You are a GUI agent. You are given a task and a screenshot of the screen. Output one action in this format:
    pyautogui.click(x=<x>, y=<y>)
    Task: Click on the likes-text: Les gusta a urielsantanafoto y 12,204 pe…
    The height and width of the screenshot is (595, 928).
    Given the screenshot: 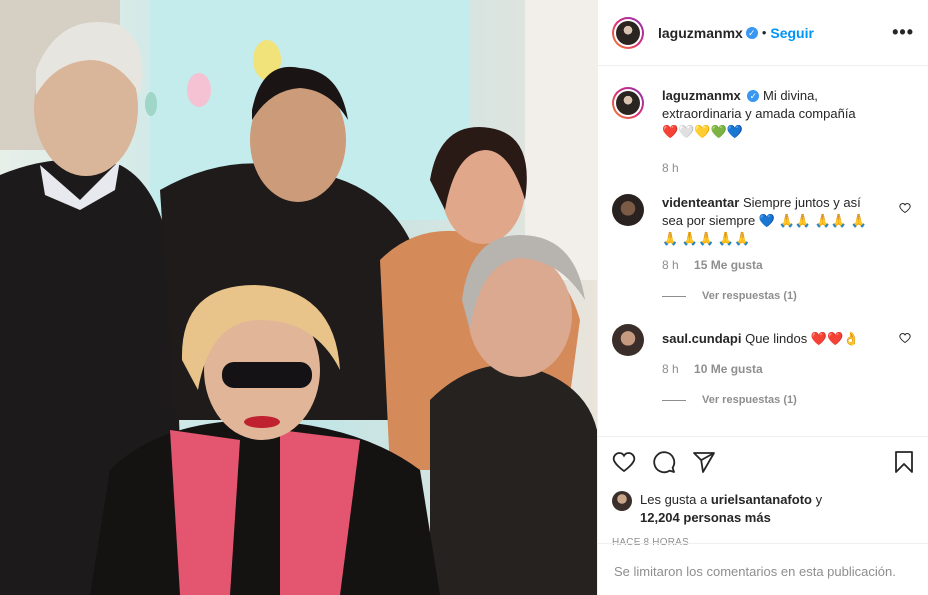 What is the action you would take?
    pyautogui.click(x=731, y=509)
    